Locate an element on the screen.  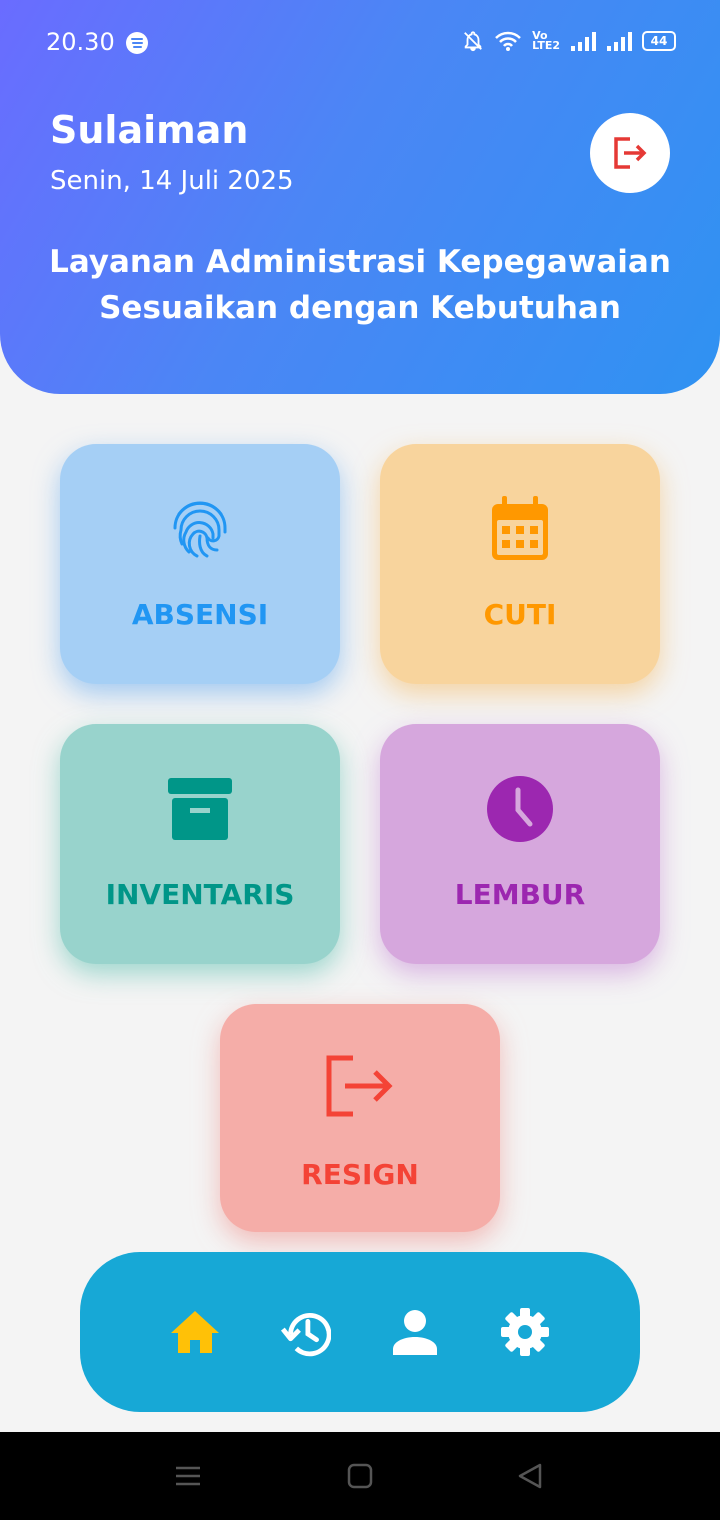
tagline-line-2: Sesuaikan dengan Kebutuhan is located at coordinates (360, 308).